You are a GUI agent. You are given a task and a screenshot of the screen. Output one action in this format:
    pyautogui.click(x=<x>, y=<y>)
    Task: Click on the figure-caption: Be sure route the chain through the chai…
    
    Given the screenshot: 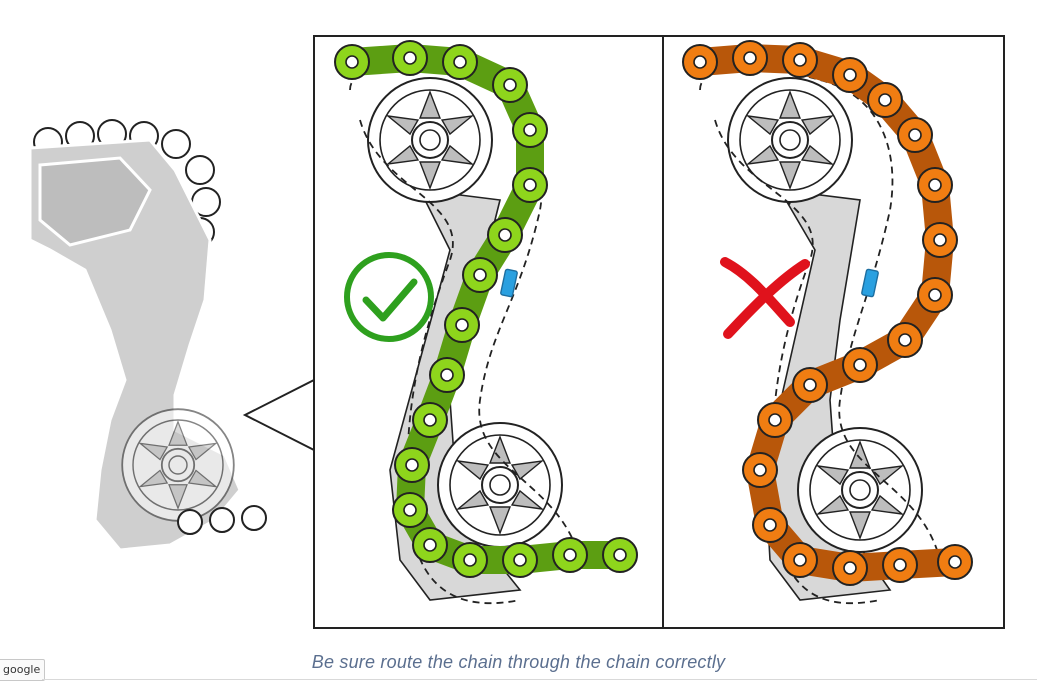 What is the action you would take?
    pyautogui.click(x=518, y=662)
    